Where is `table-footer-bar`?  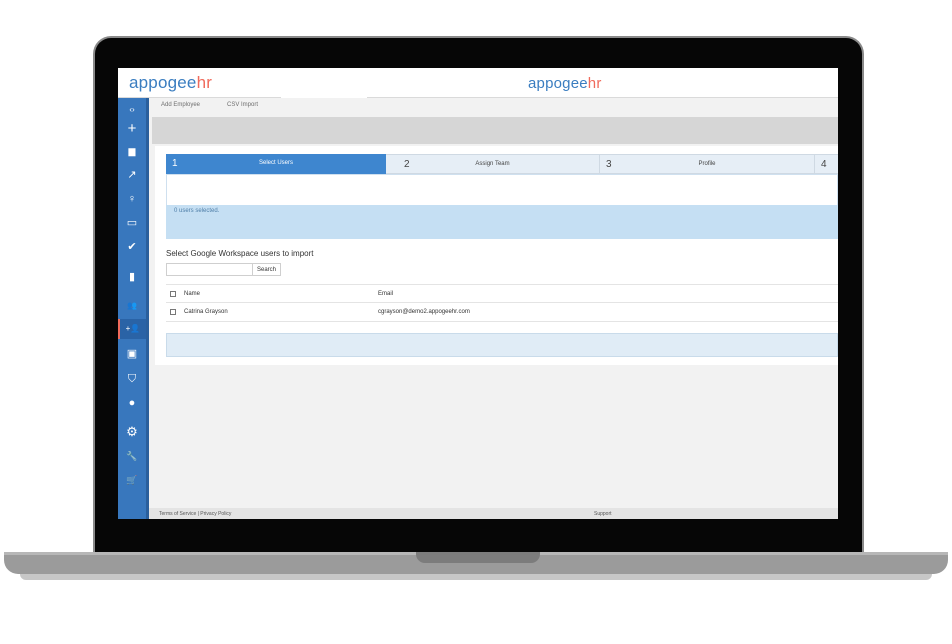
table-footer-bar is located at coordinates (502, 345).